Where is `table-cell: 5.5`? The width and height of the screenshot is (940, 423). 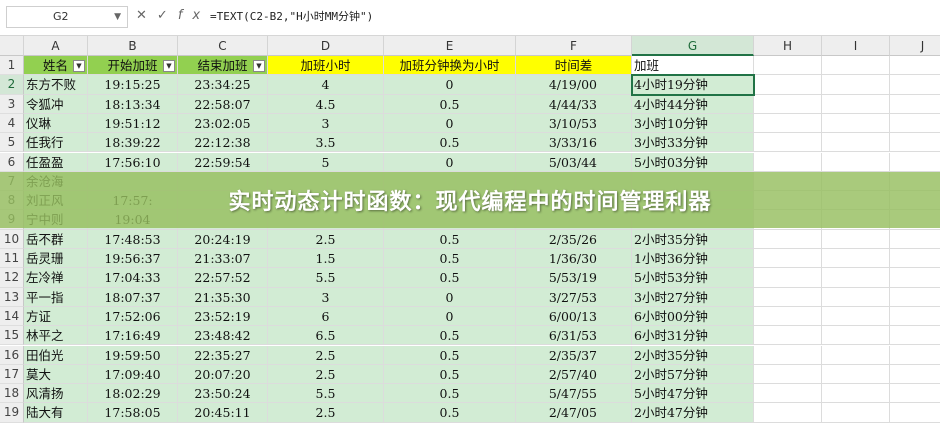
table-cell: 5.5 is located at coordinates (326, 394).